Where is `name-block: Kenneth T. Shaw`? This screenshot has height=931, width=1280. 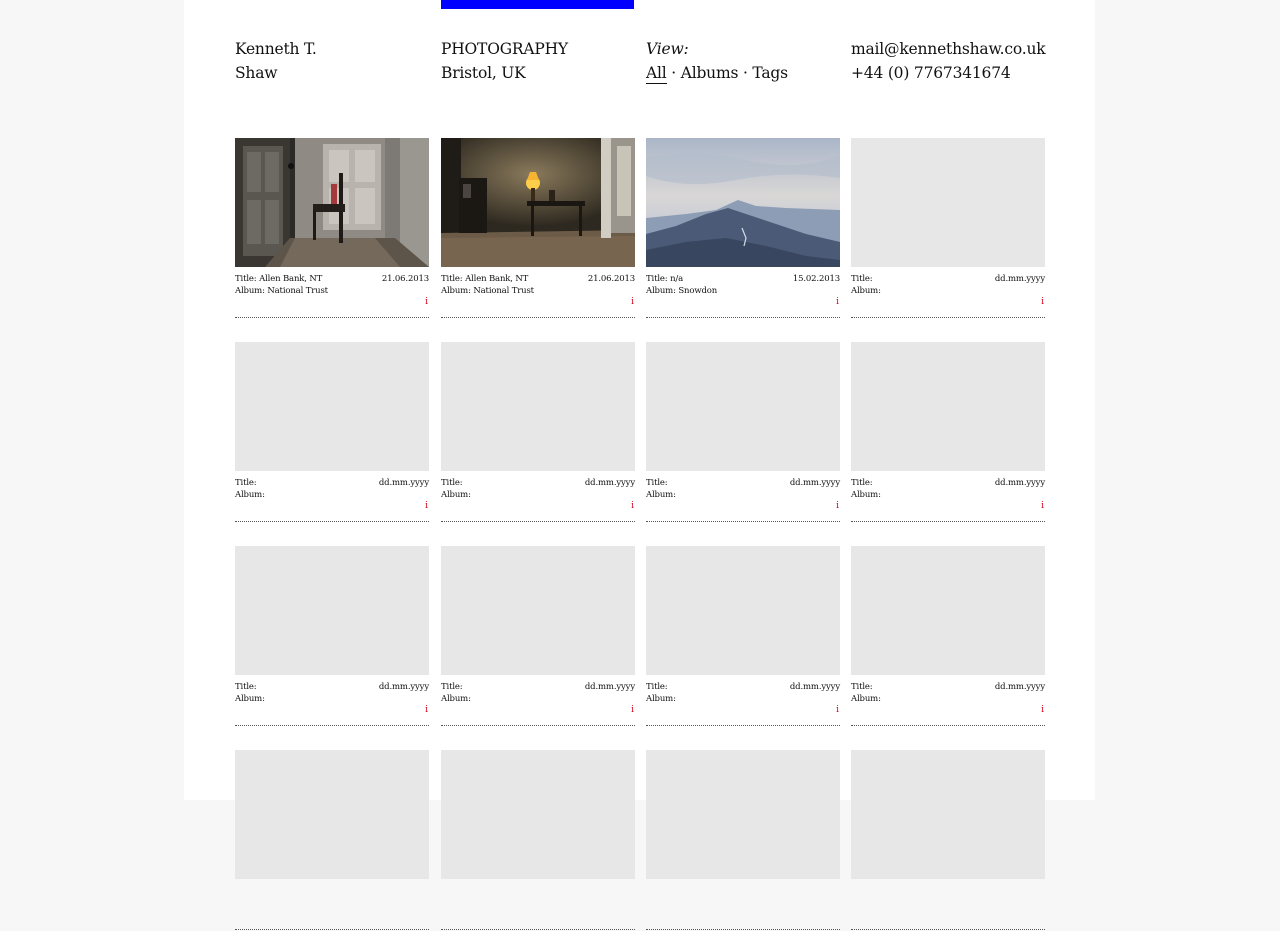 name-block: Kenneth T. Shaw is located at coordinates (332, 61).